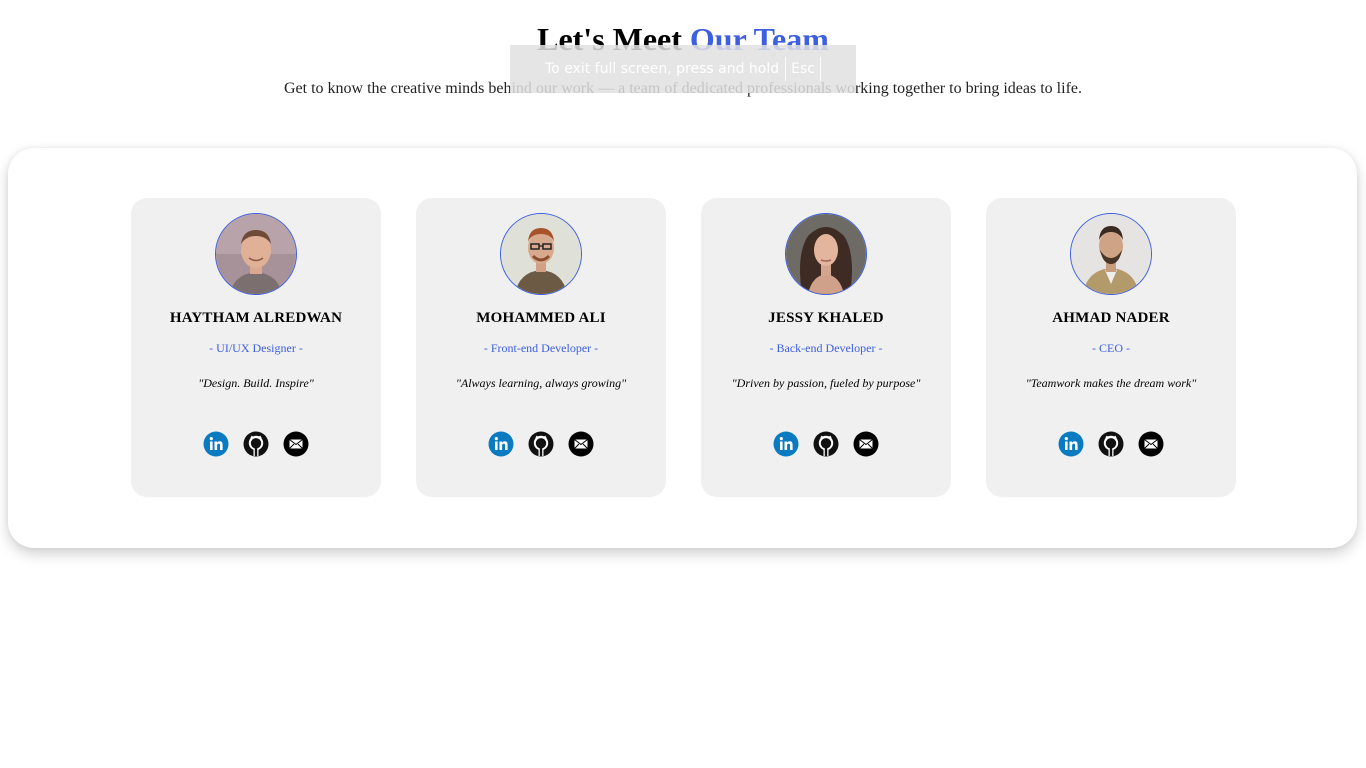 This screenshot has width=1366, height=768. I want to click on member-quote: "Always learning, always growing", so click(541, 383).